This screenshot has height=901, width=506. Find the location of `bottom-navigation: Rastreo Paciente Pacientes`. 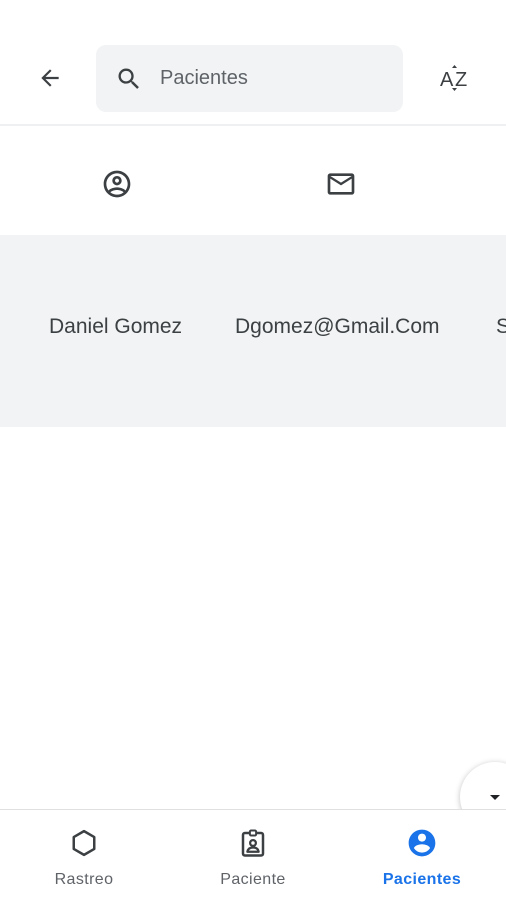

bottom-navigation: Rastreo Paciente Pacientes is located at coordinates (253, 855).